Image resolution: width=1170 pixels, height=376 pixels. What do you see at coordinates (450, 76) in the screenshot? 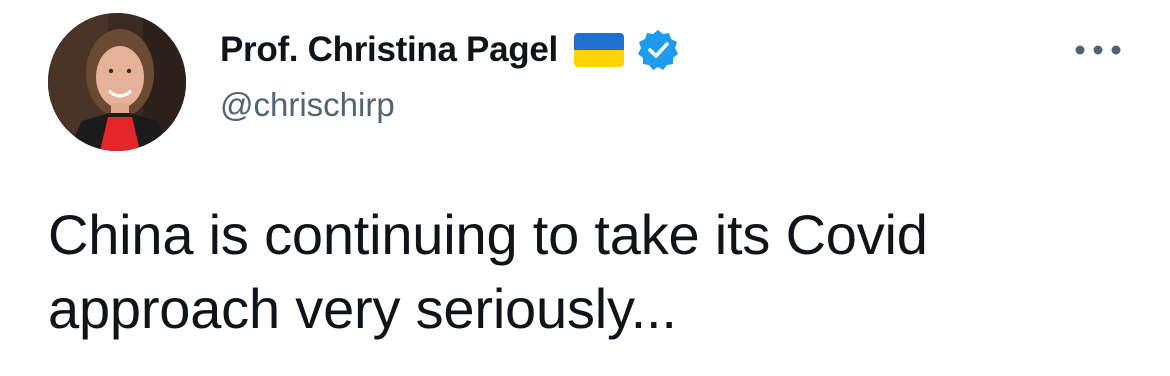
I see `author-block: Prof. Christina Pagel @chrischirp` at bounding box center [450, 76].